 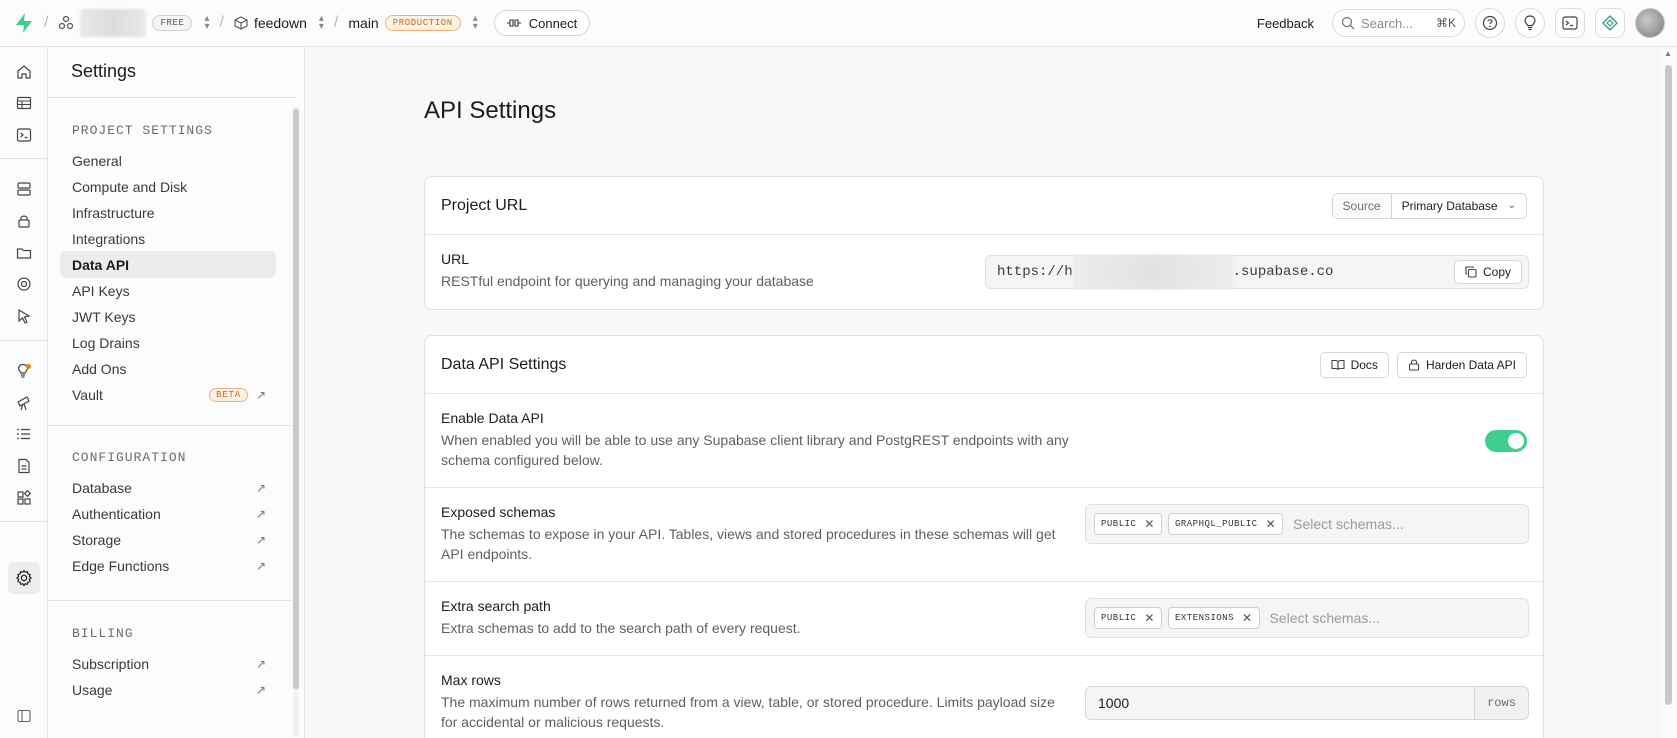 What do you see at coordinates (279, 23) in the screenshot?
I see `project-selector: feedown ▴ ▾` at bounding box center [279, 23].